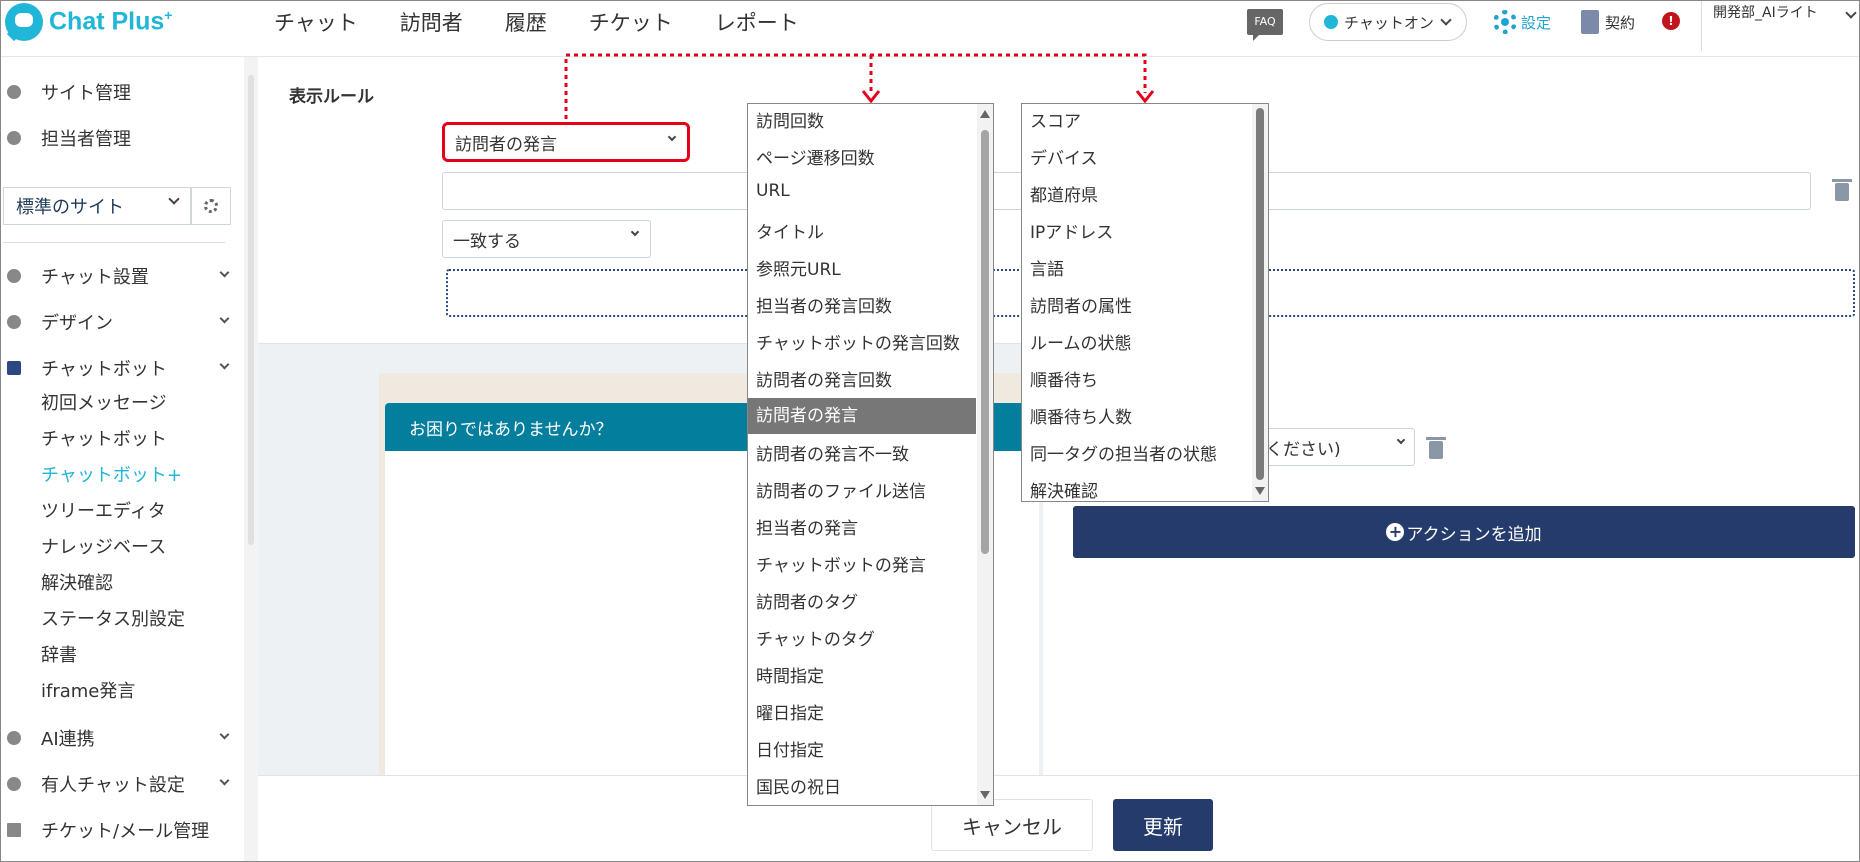 The width and height of the screenshot is (1860, 862). I want to click on annotation-arrows, so click(859, 86).